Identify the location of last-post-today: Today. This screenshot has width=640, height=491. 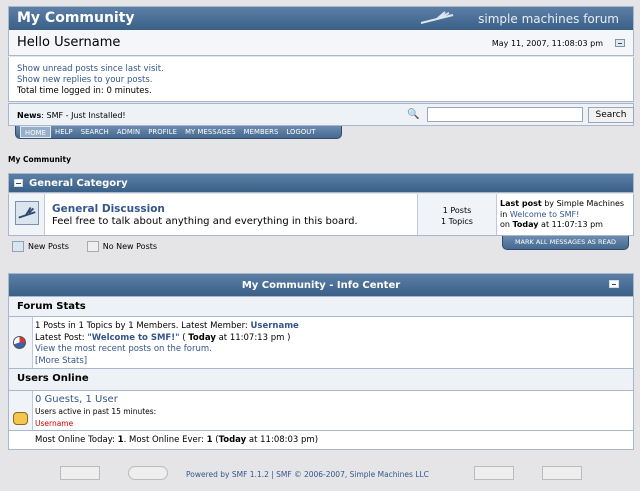
(525, 224).